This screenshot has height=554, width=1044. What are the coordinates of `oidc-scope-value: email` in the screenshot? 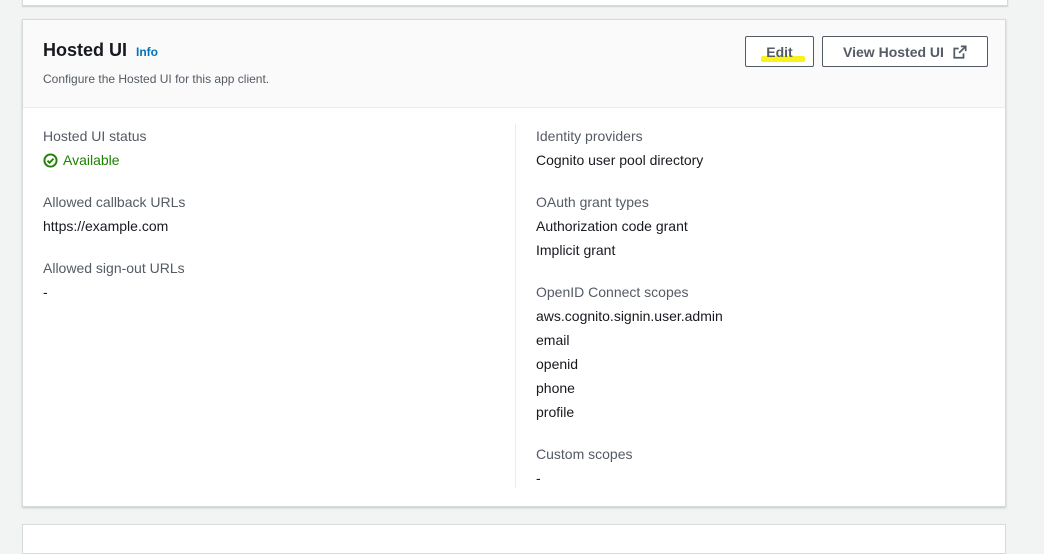 It's located at (553, 340).